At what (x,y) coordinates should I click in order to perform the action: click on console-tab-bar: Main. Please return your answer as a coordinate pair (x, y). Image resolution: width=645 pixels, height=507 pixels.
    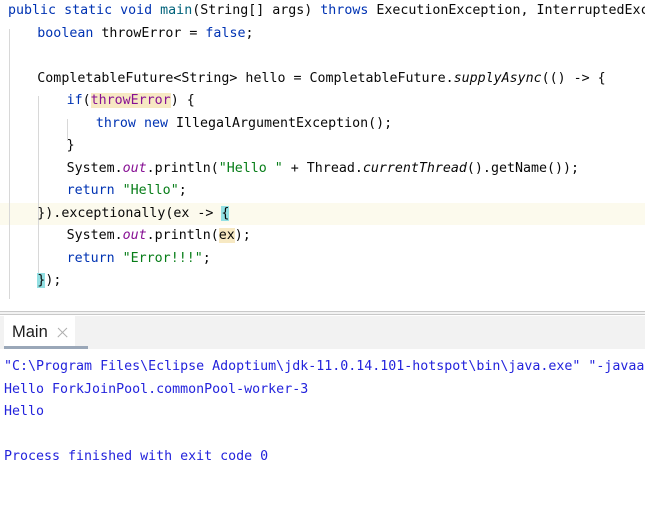
    Looking at the image, I should click on (322, 332).